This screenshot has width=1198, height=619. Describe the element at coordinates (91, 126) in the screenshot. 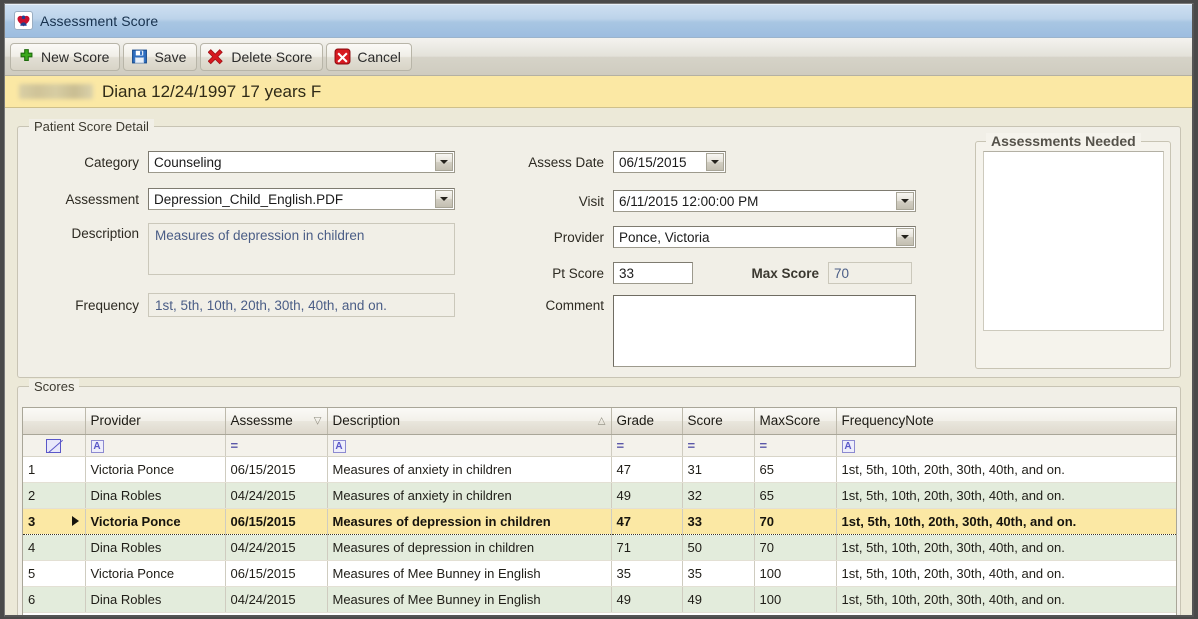

I see `patient-score-detail-title: Patient Score Detail` at that location.